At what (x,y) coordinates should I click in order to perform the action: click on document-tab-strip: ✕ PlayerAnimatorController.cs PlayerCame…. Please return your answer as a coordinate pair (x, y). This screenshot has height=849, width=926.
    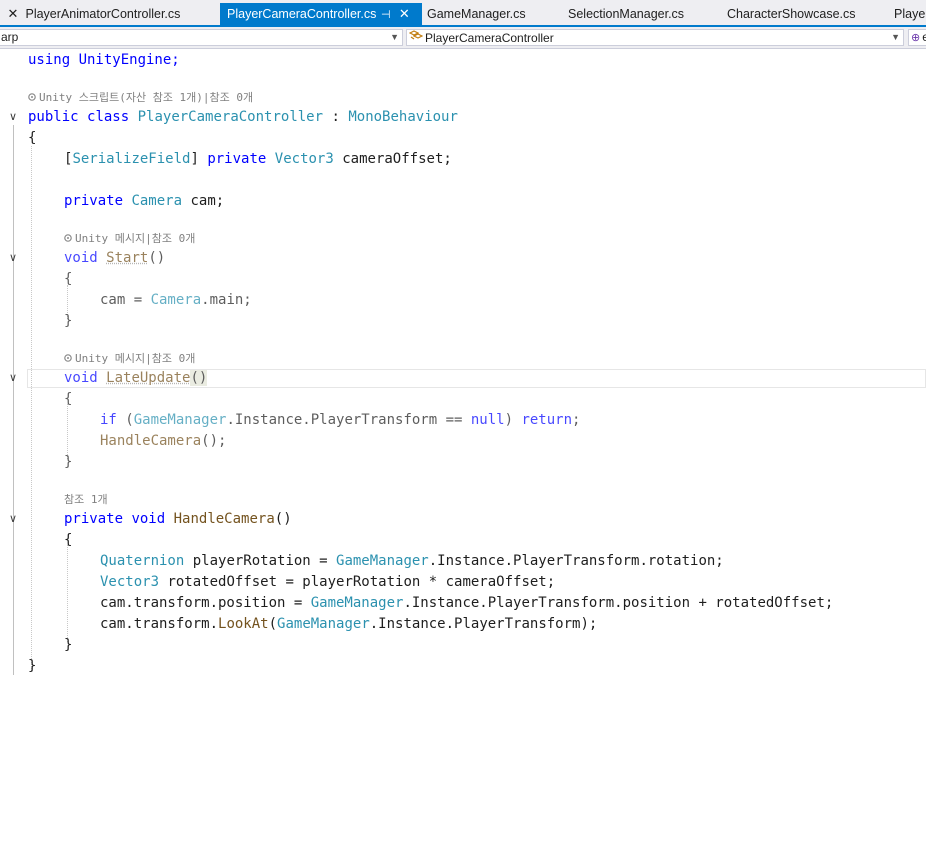
    Looking at the image, I should click on (463, 13).